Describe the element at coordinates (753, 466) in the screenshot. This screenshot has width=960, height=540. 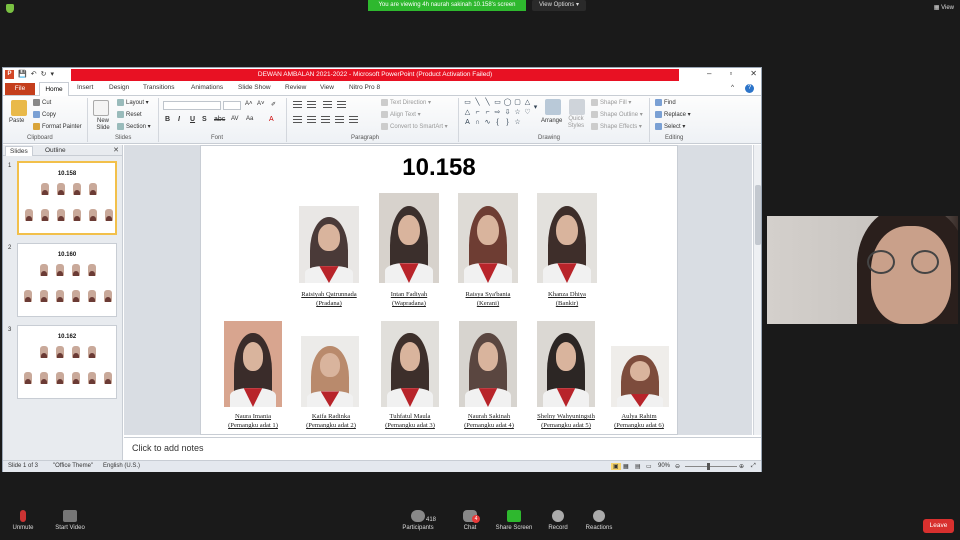
I see `fit-slide-icon: ⤢` at that location.